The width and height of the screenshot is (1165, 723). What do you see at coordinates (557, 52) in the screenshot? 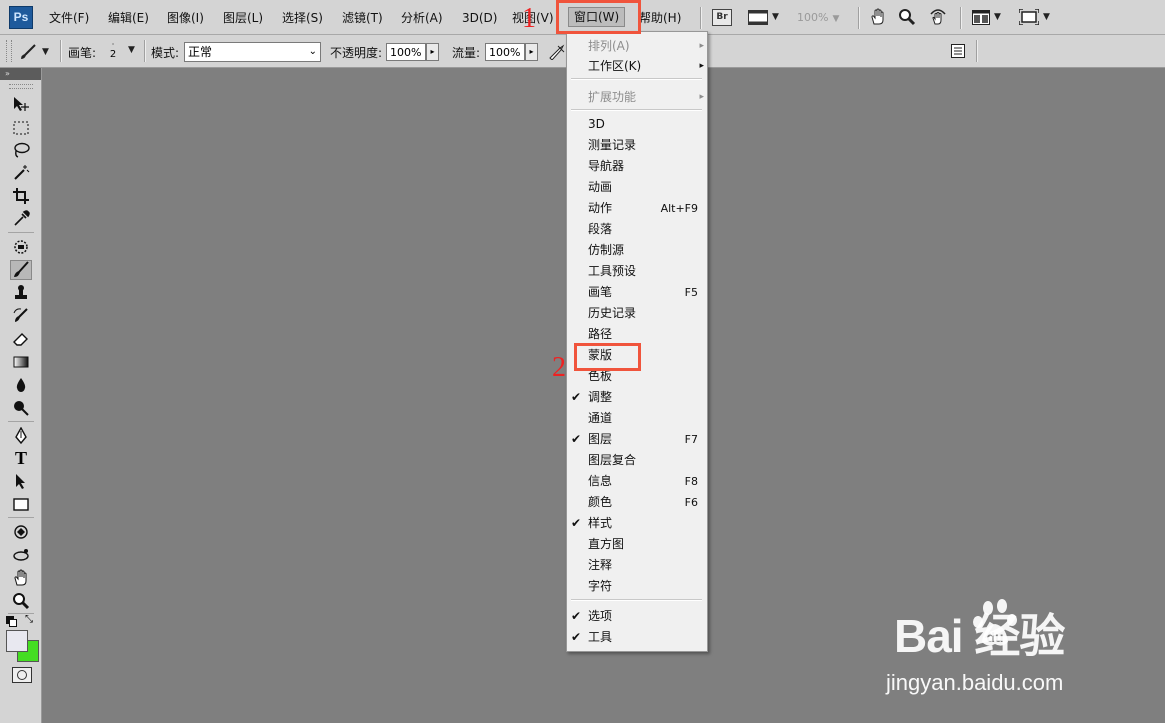
I see `airbrush-toggle` at bounding box center [557, 52].